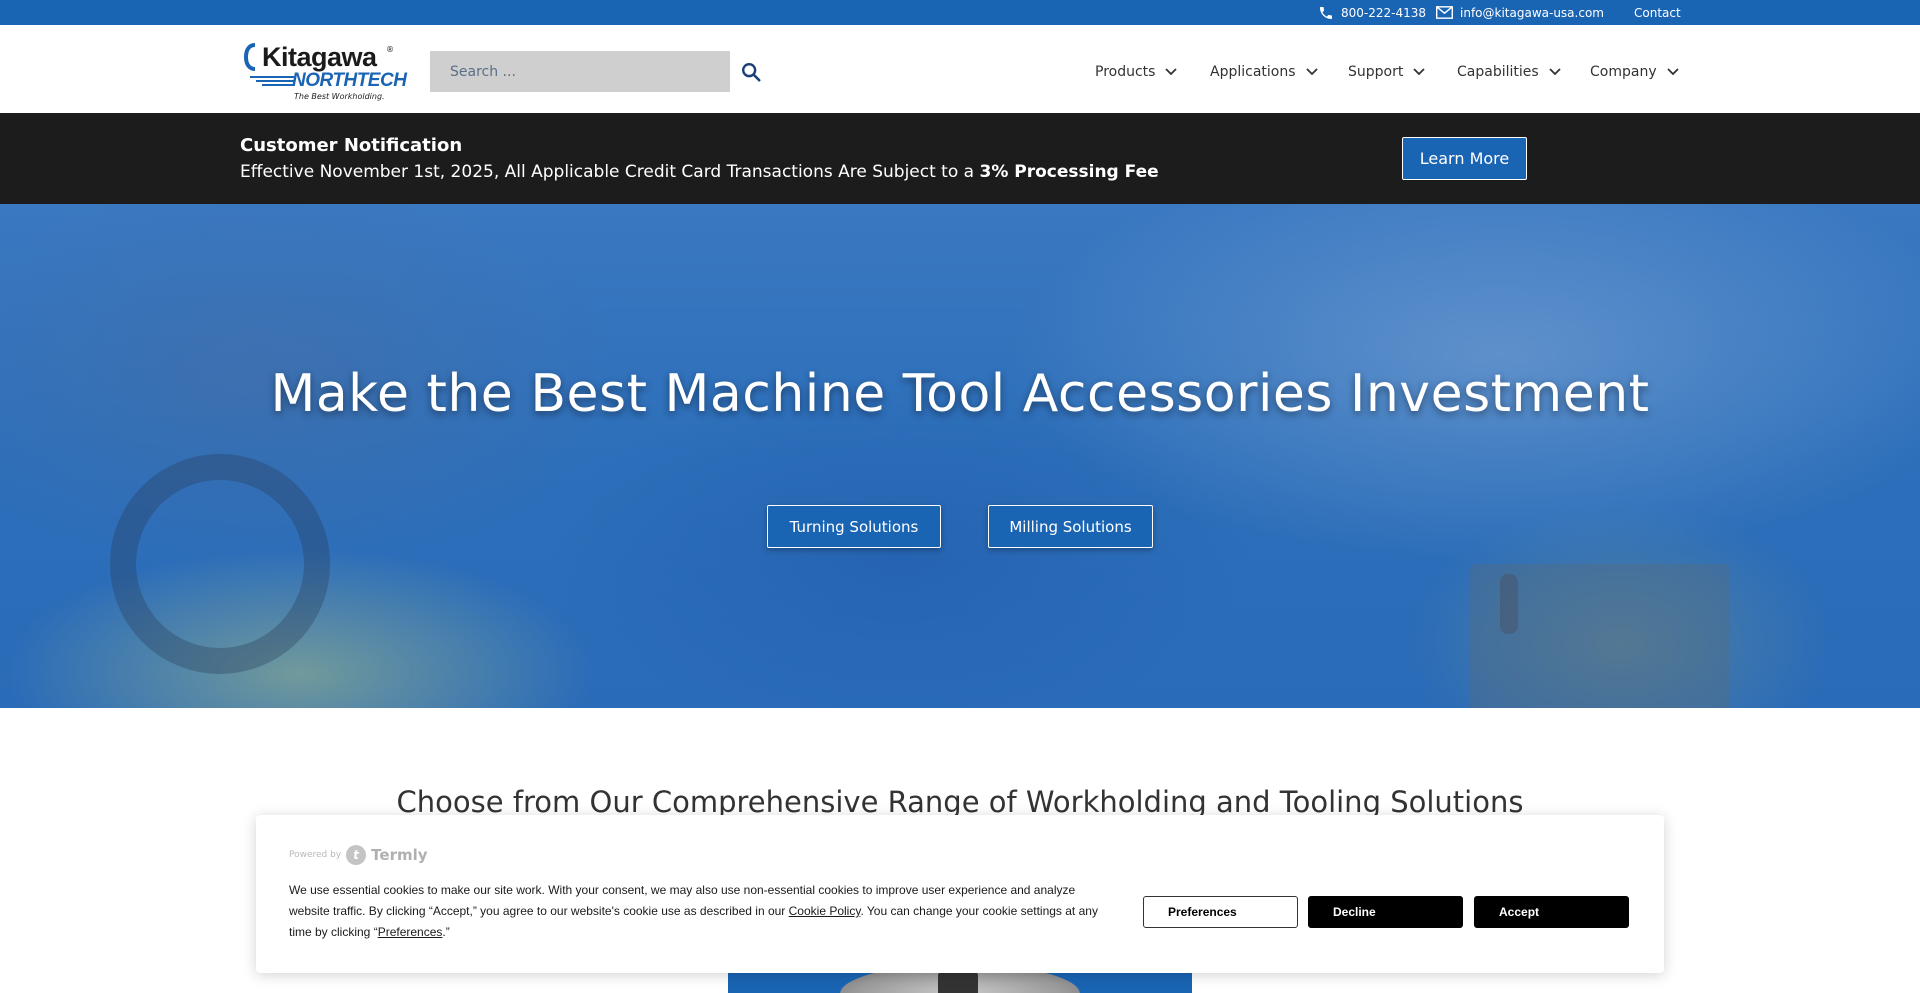 This screenshot has width=1920, height=993. I want to click on hero-background-pipe, so click(1509, 604).